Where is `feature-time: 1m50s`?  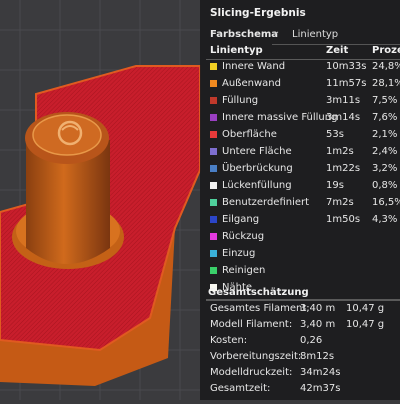
feature-time: 1m50s is located at coordinates (343, 219).